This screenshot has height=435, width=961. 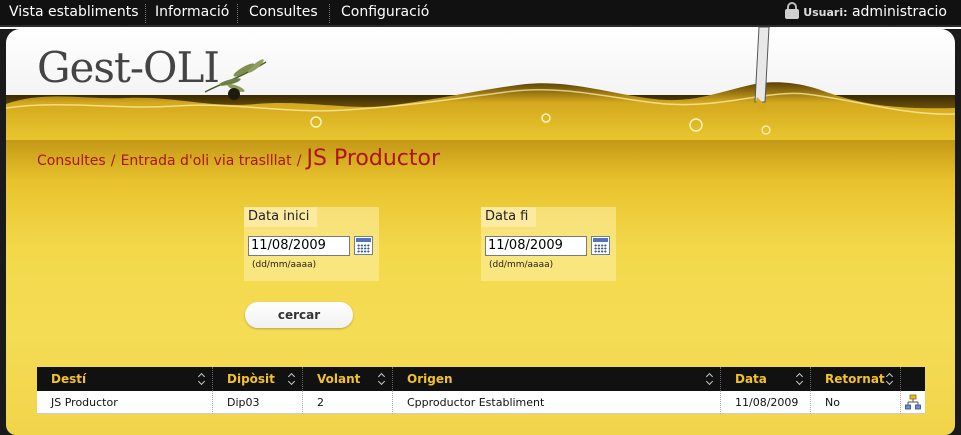 What do you see at coordinates (521, 265) in the screenshot?
I see `end-date-format-hint: (dd/mm/aaaa)` at bounding box center [521, 265].